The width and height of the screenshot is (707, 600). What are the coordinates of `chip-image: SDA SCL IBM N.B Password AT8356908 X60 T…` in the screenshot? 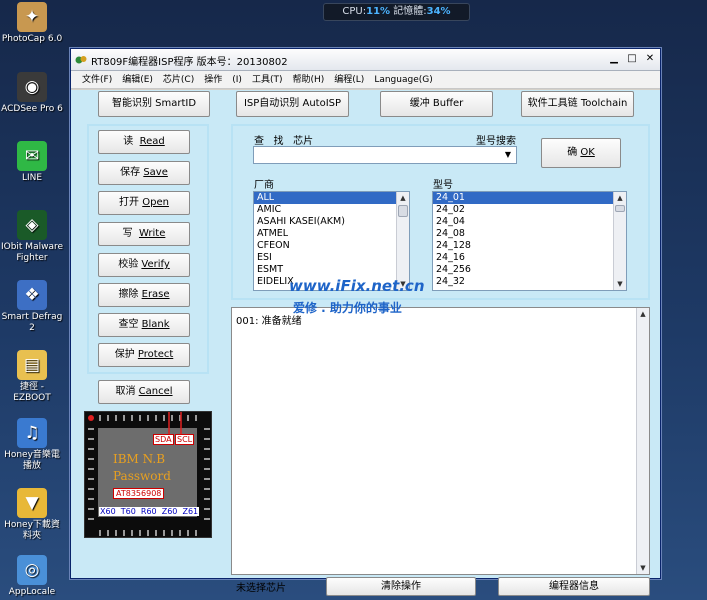 It's located at (148, 474).